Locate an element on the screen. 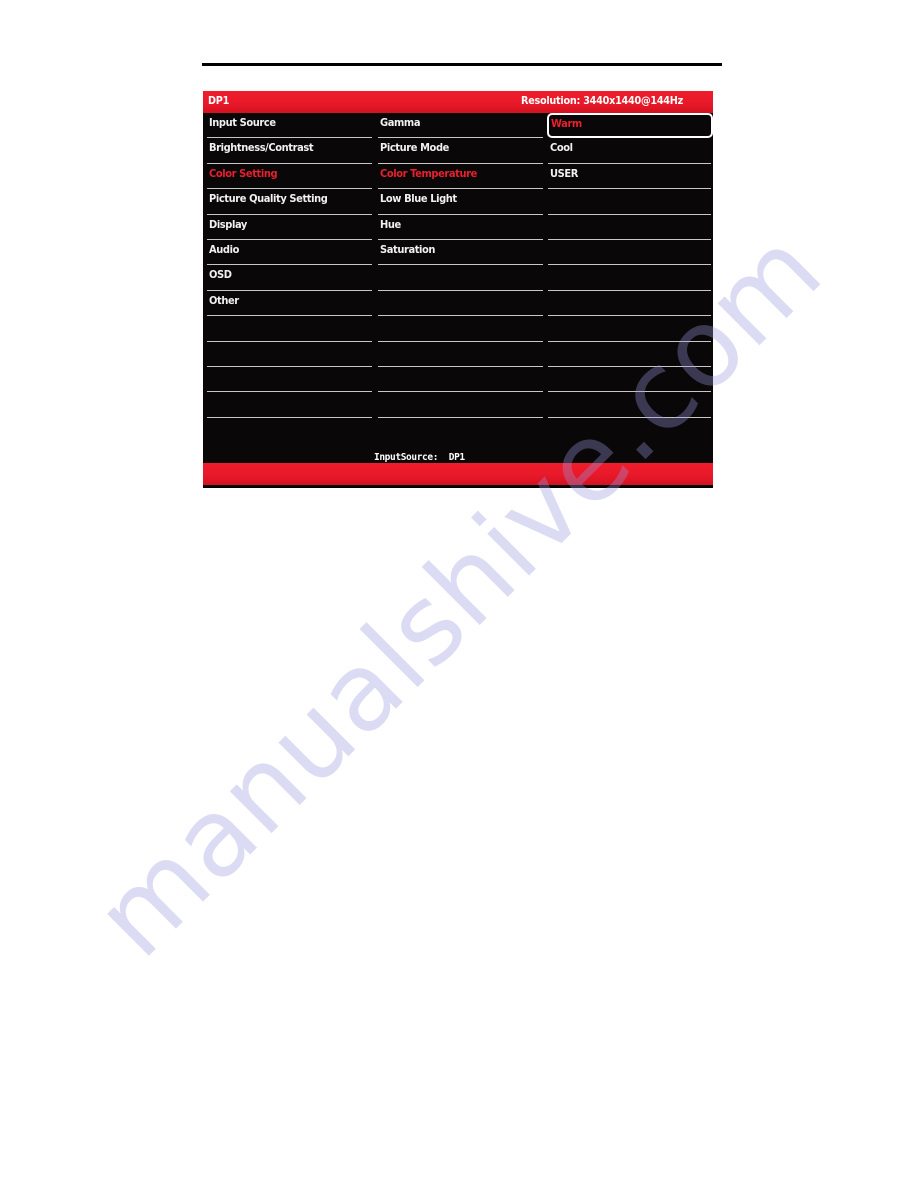 The width and height of the screenshot is (918, 1188). osd-column-options: Warm Cool USER is located at coordinates (629, 288).